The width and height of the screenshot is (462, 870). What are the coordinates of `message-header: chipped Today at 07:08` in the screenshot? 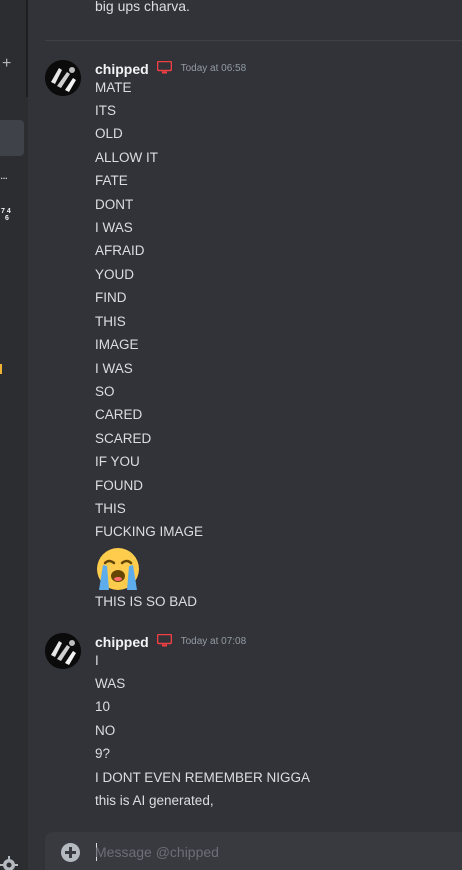 It's located at (170, 643).